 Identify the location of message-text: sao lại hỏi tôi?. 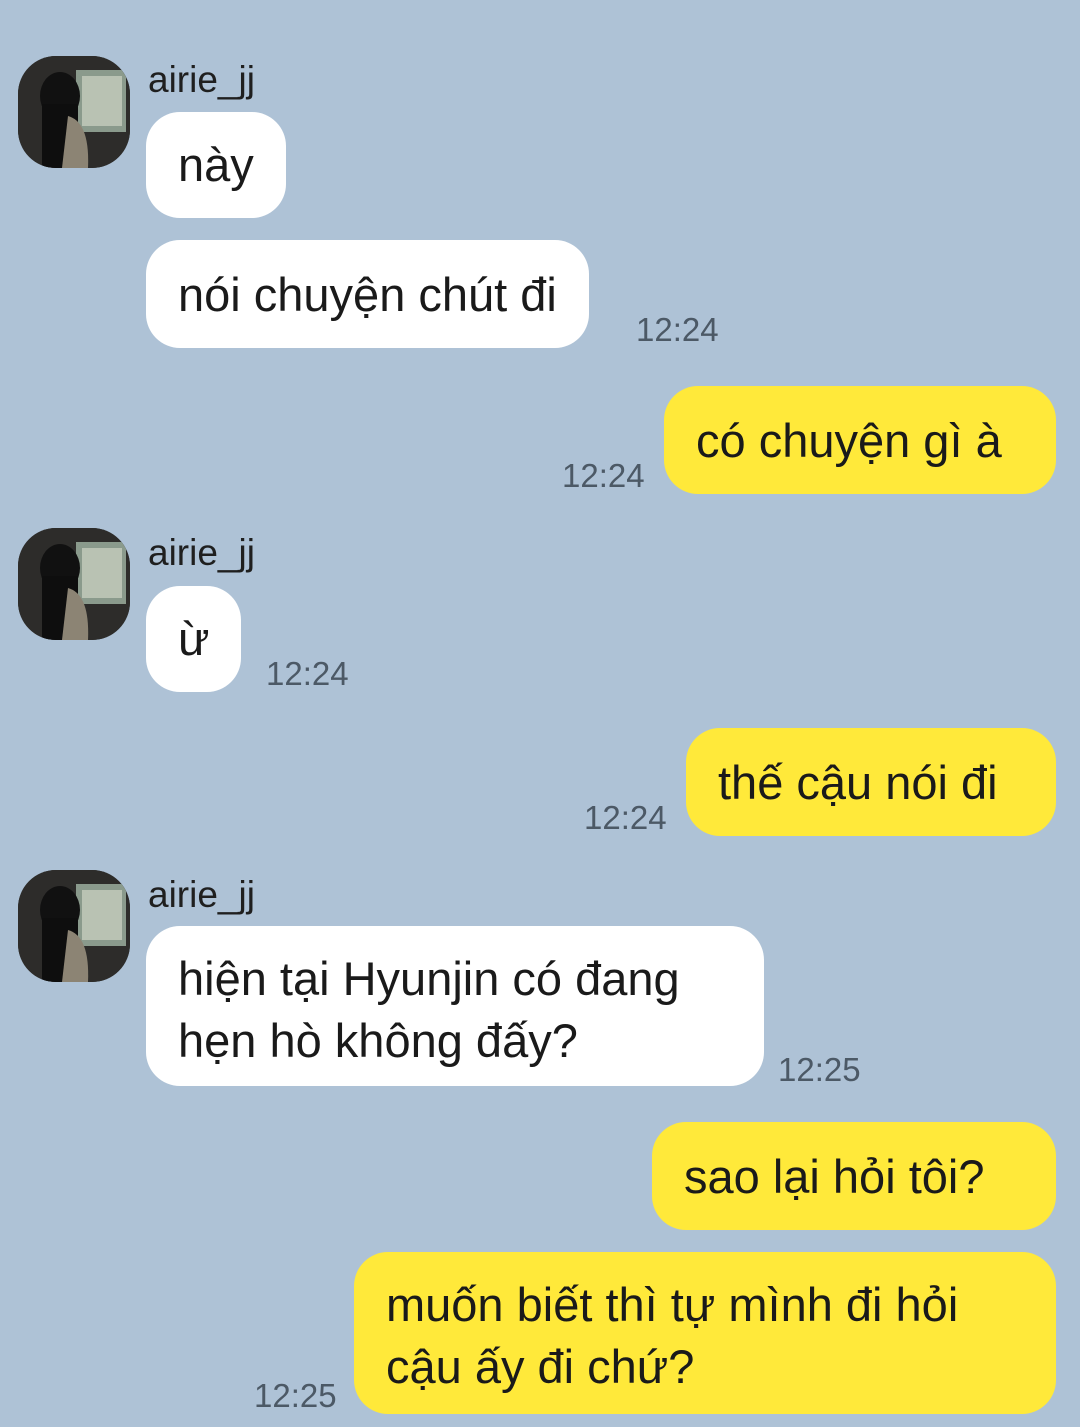
(834, 1176).